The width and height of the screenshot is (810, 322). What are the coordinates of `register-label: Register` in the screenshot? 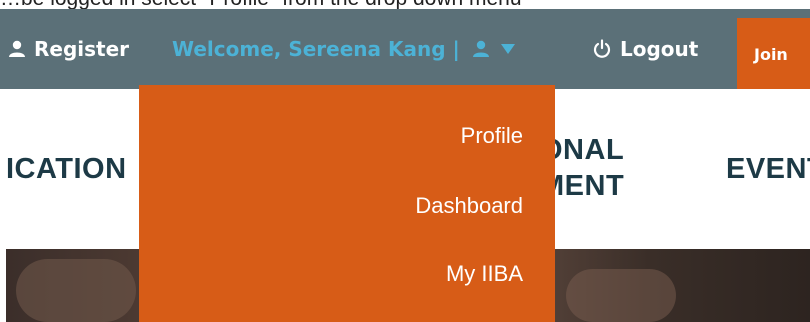 It's located at (82, 49).